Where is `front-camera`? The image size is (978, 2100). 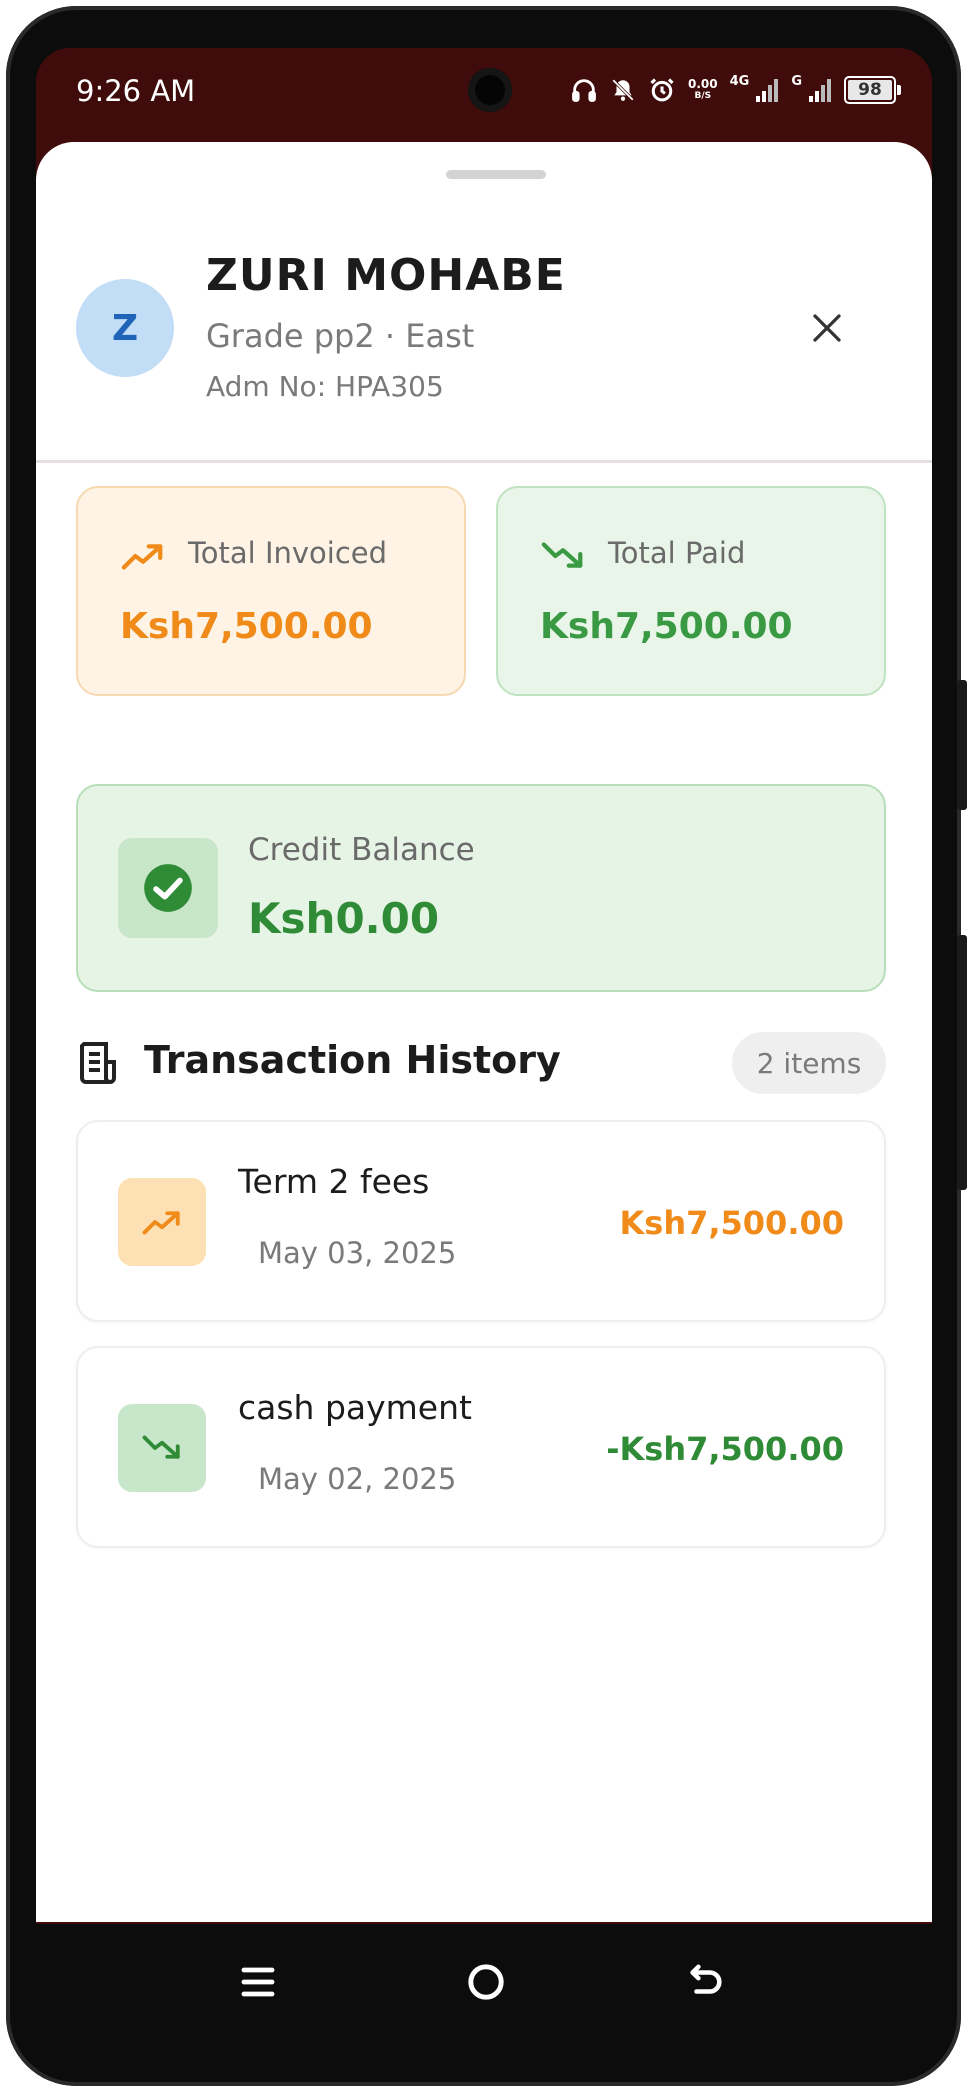
front-camera is located at coordinates (490, 90).